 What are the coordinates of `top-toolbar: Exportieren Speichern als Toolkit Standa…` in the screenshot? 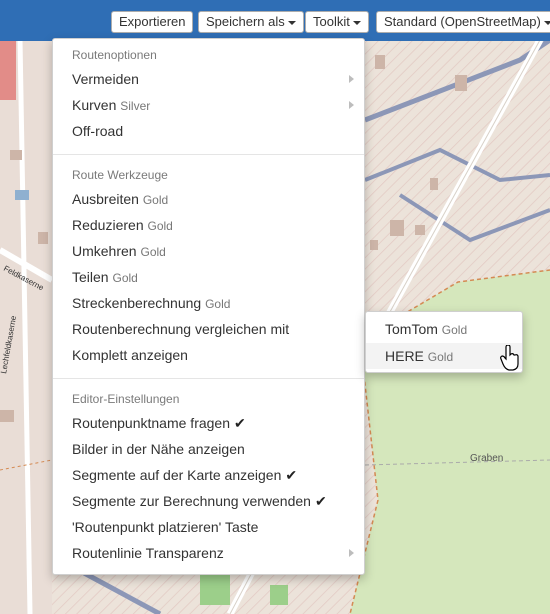 It's located at (275, 20).